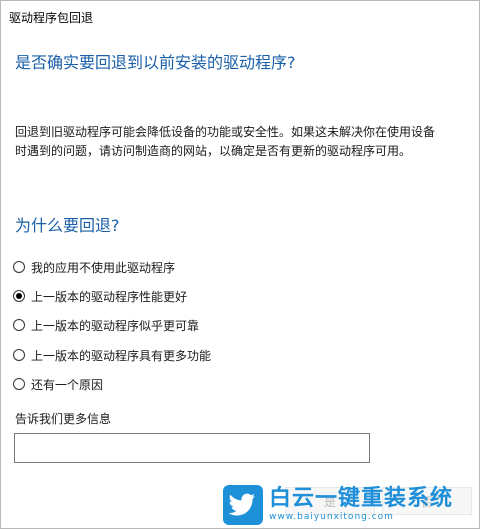 The width and height of the screenshot is (480, 529). Describe the element at coordinates (67, 384) in the screenshot. I see `reason-option-label: 还有一个原因` at that location.